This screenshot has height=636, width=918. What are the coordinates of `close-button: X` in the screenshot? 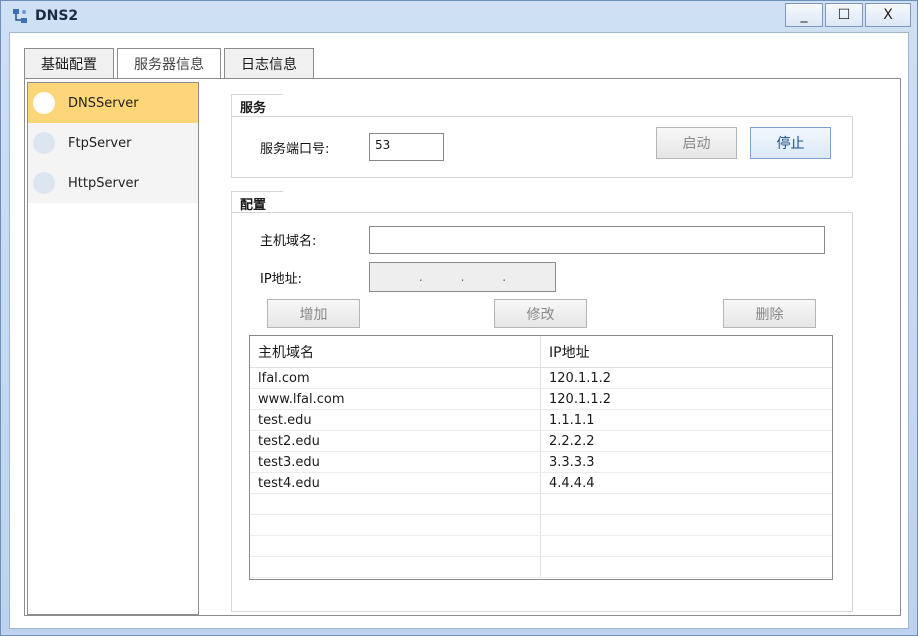 It's located at (888, 15).